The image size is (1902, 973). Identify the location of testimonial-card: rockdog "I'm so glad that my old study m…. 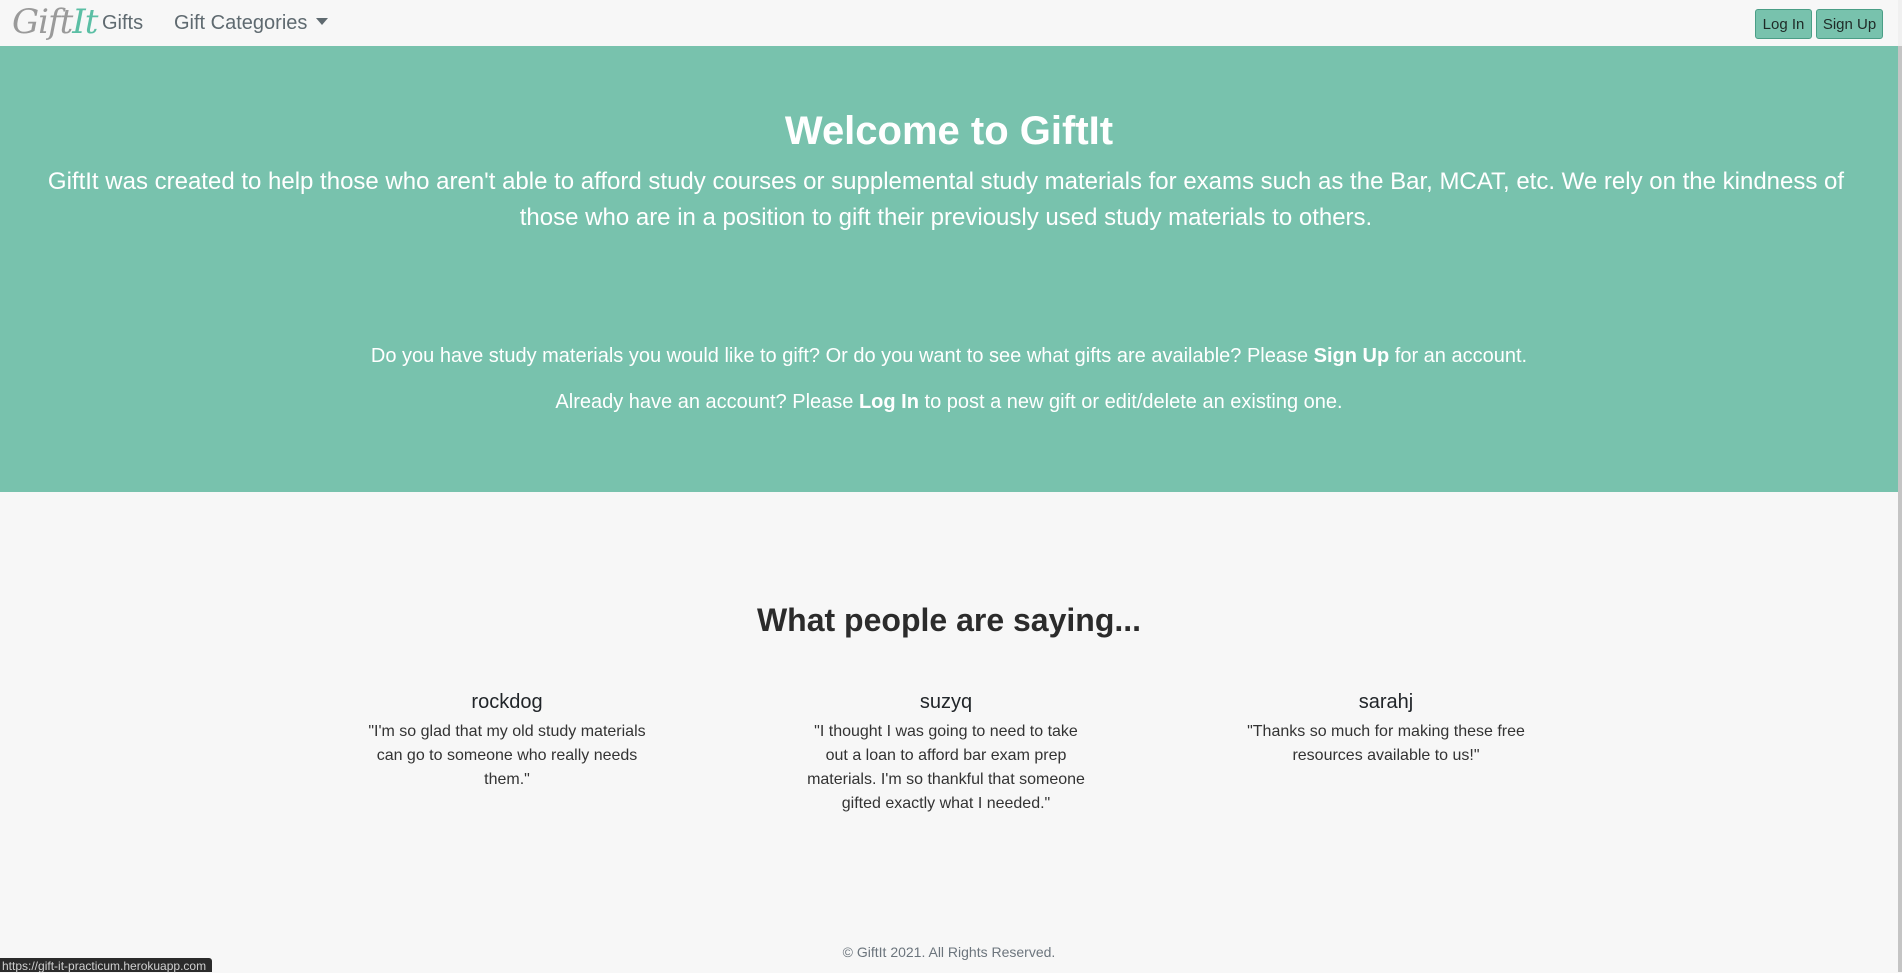
(507, 740).